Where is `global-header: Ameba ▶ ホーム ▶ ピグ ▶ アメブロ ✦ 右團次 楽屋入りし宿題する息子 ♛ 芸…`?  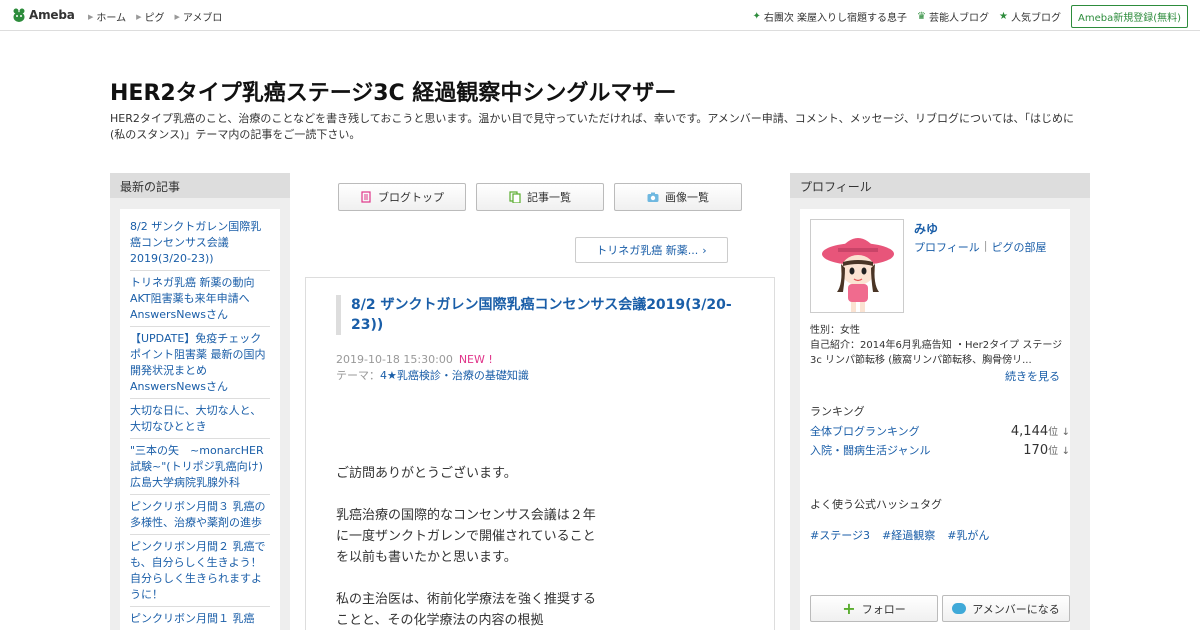
global-header: Ameba ▶ ホーム ▶ ピグ ▶ アメブロ ✦ 右團次 楽屋入りし宿題する息子 ♛ 芸… is located at coordinates (600, 15).